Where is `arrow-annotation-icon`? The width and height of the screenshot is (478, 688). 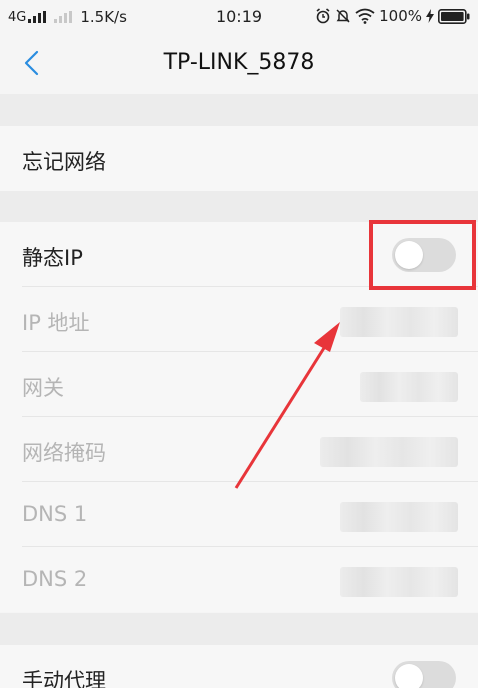 arrow-annotation-icon is located at coordinates (287, 405).